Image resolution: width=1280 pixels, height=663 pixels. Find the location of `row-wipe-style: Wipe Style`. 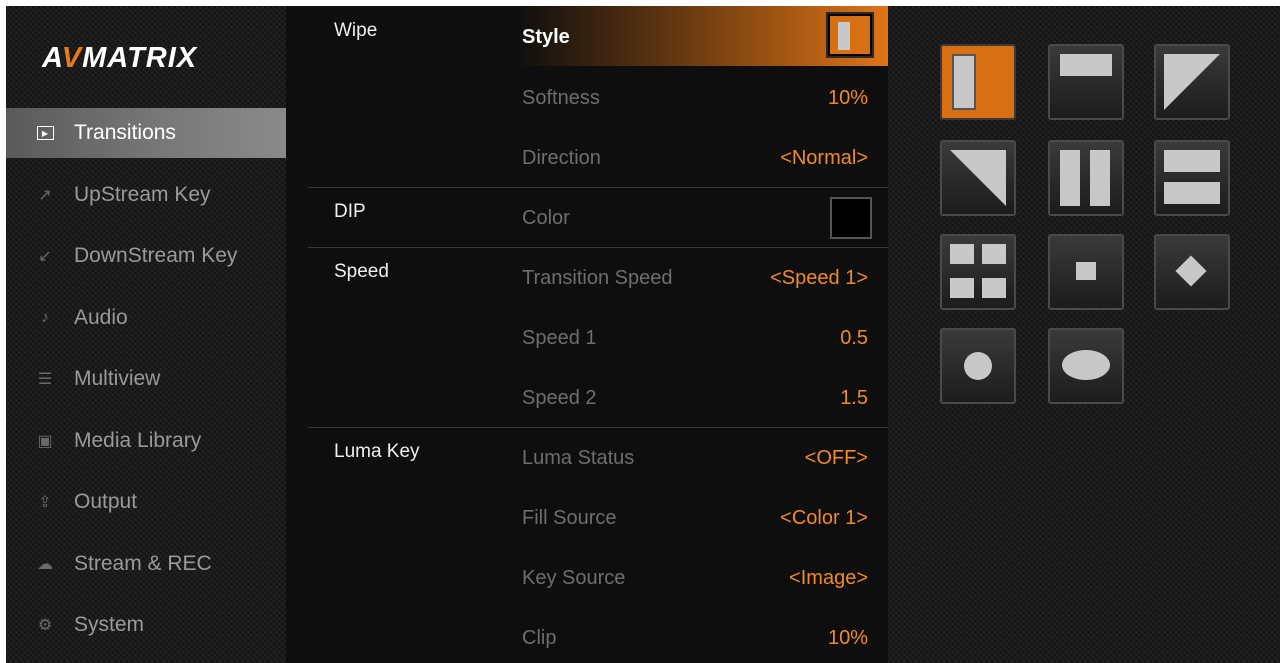

row-wipe-style: Wipe Style is located at coordinates (587, 36).